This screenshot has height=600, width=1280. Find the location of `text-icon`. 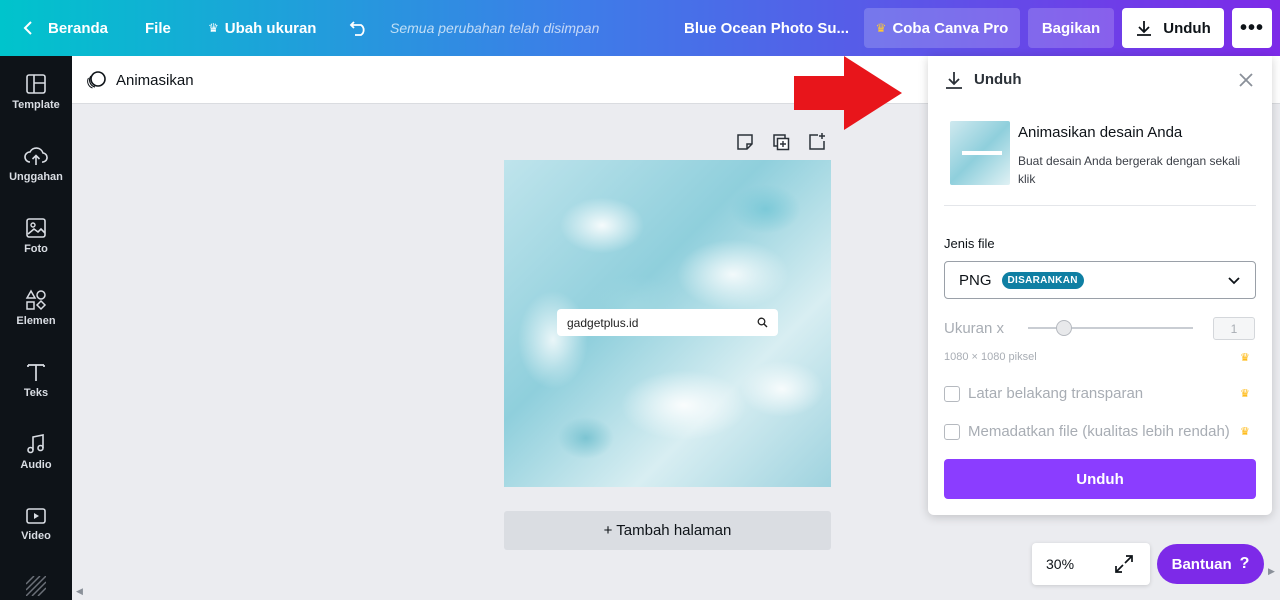

text-icon is located at coordinates (36, 372).